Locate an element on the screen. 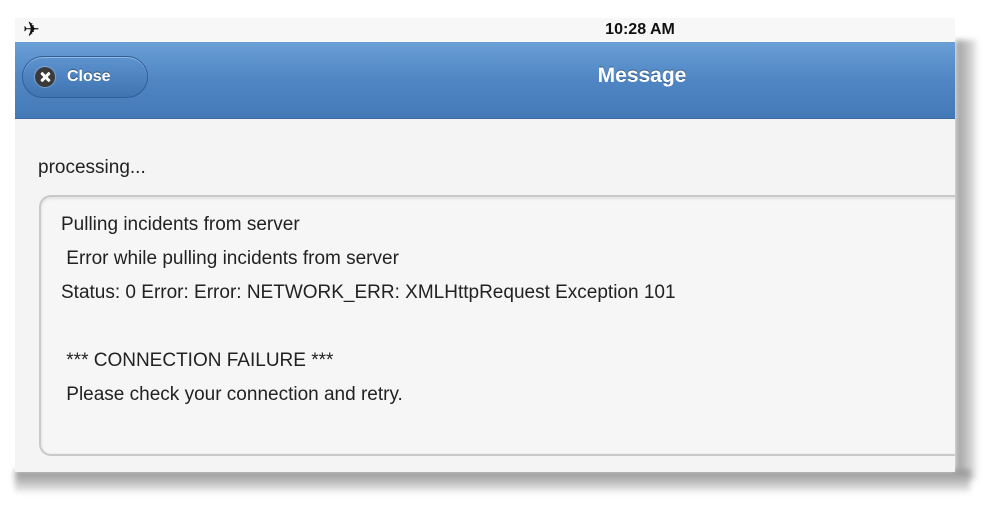 This screenshot has height=520, width=985. drop-shadow-right is located at coordinates (966, 260).